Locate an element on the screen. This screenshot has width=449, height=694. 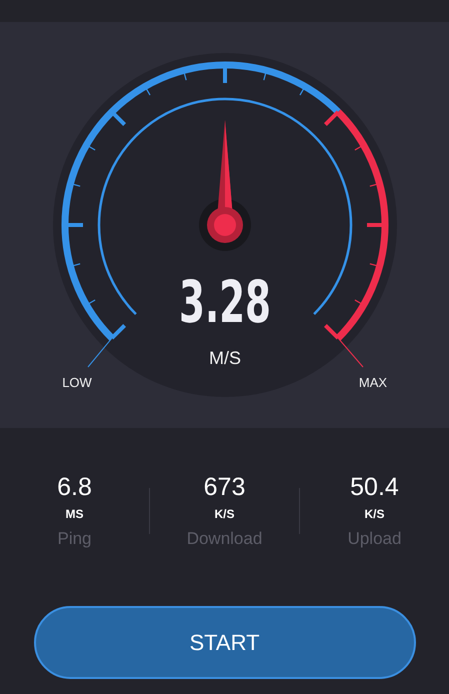
stat-value: 50.4 is located at coordinates (374, 487).